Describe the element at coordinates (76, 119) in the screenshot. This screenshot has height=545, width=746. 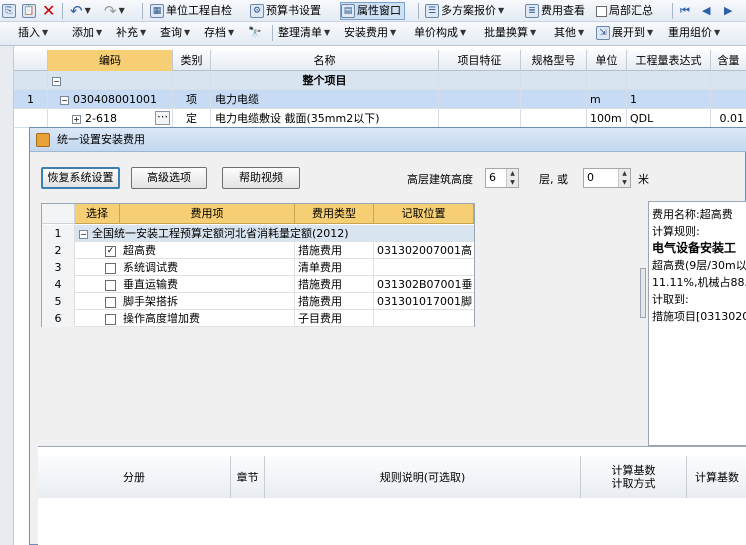
I see `expand-icon: +` at that location.